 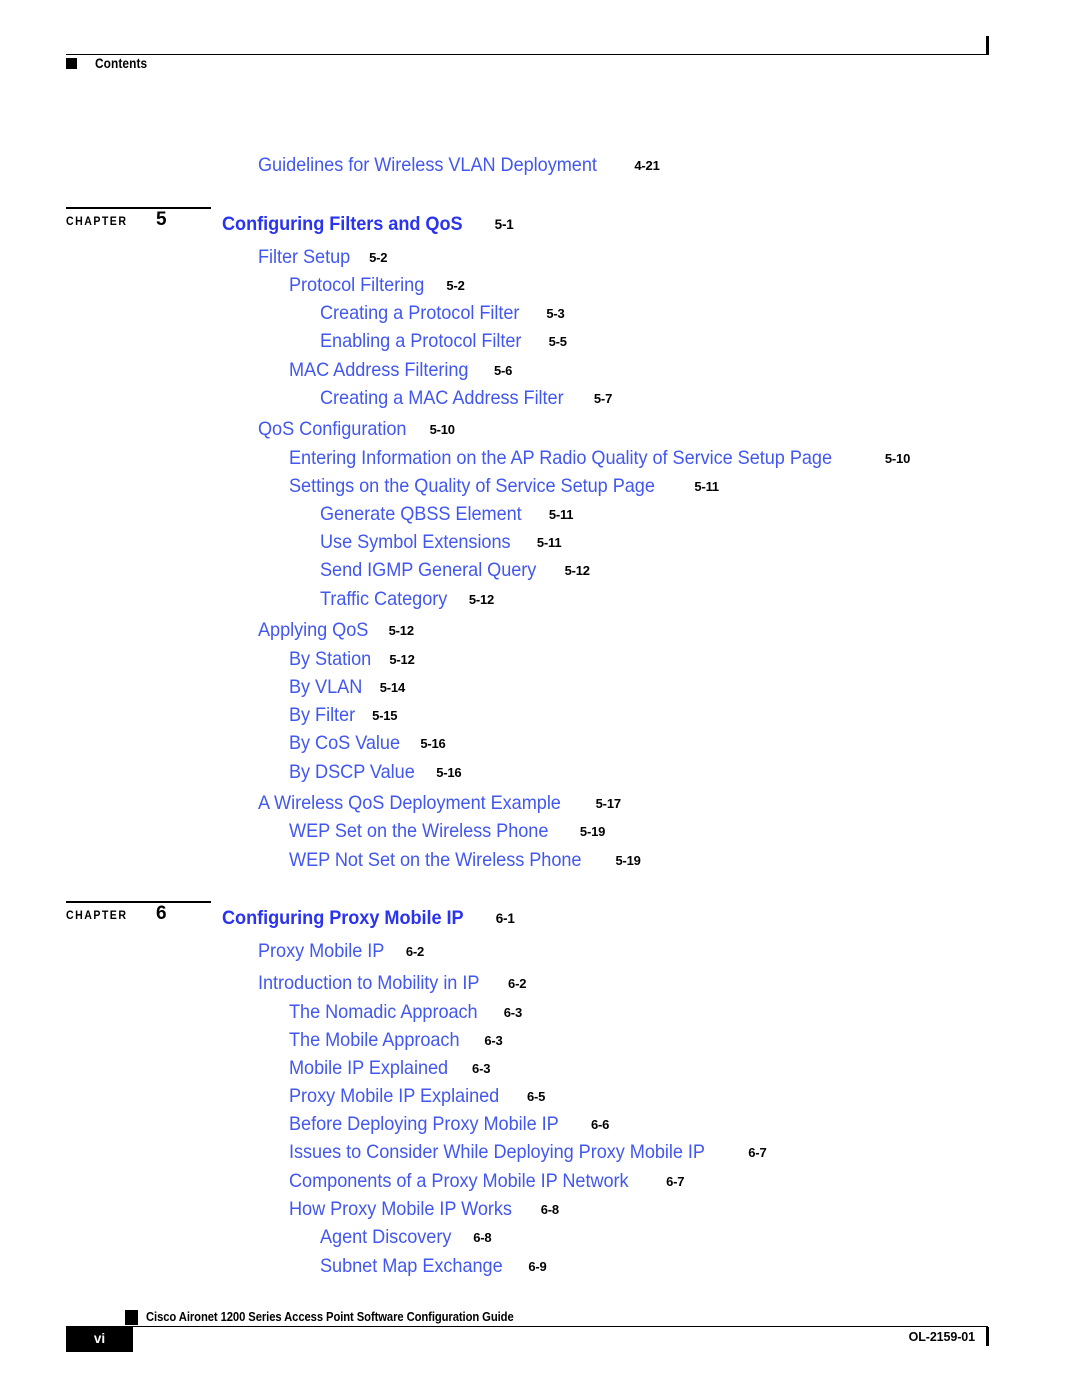 I want to click on toc-entry: Send IGMP General Query 5-12, so click(x=455, y=570).